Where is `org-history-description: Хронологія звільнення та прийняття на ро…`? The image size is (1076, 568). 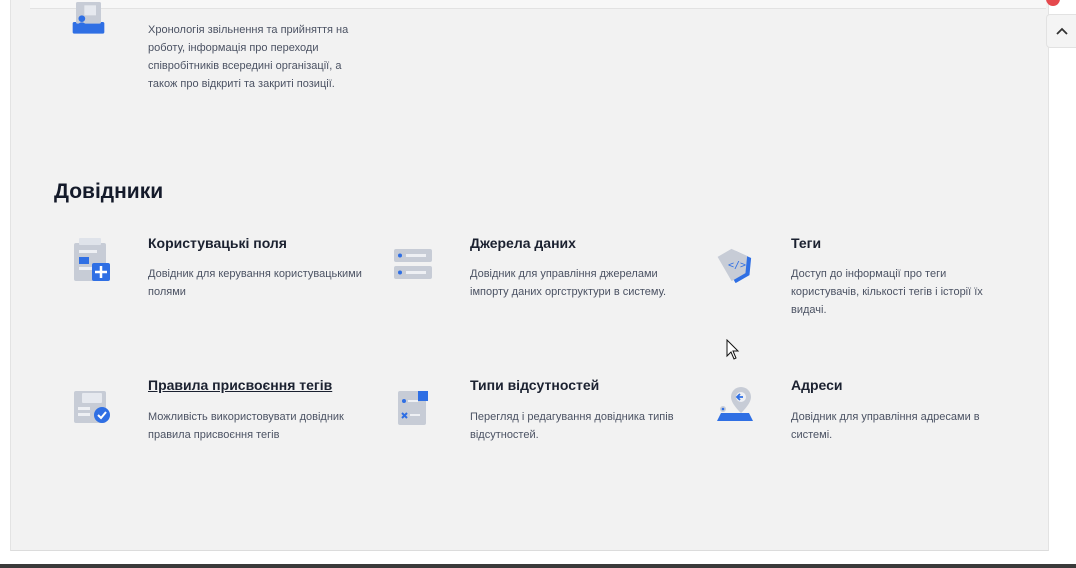
org-history-description: Хронологія звільнення та прийняття на ро… is located at coordinates (248, 57).